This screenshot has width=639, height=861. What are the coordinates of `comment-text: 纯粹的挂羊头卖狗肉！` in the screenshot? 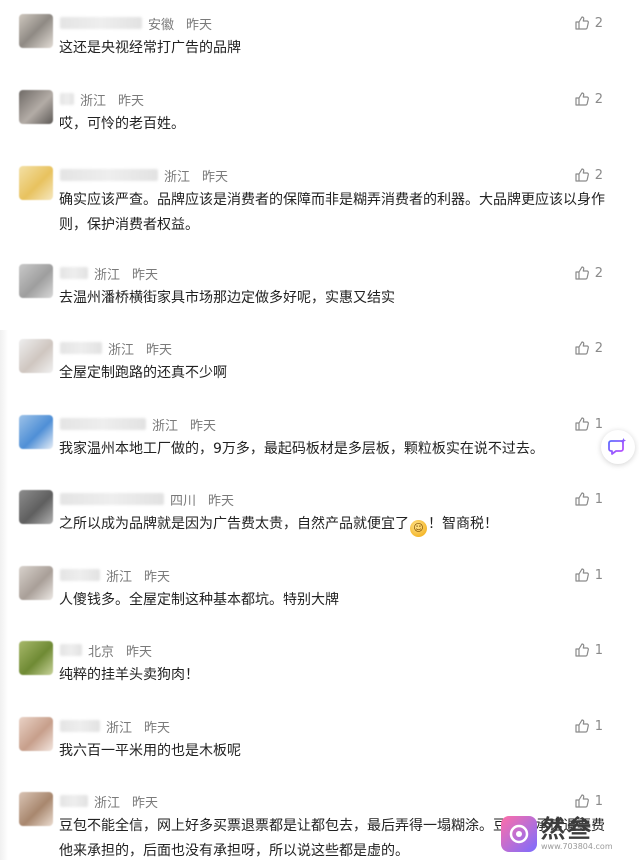 It's located at (129, 675).